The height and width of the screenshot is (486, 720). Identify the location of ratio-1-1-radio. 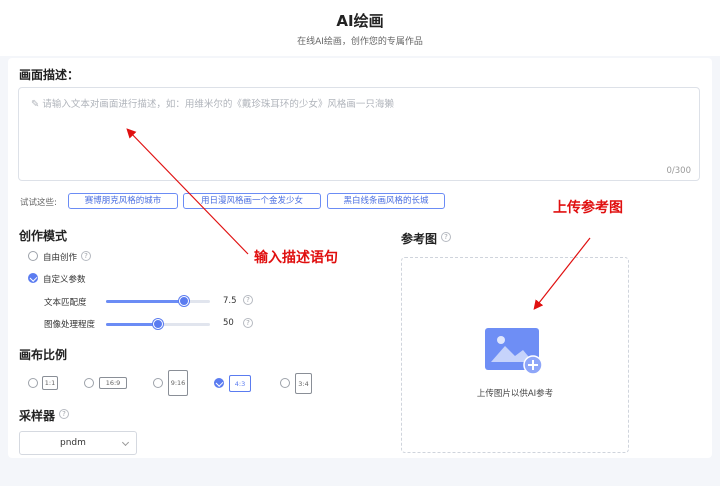
(33, 383).